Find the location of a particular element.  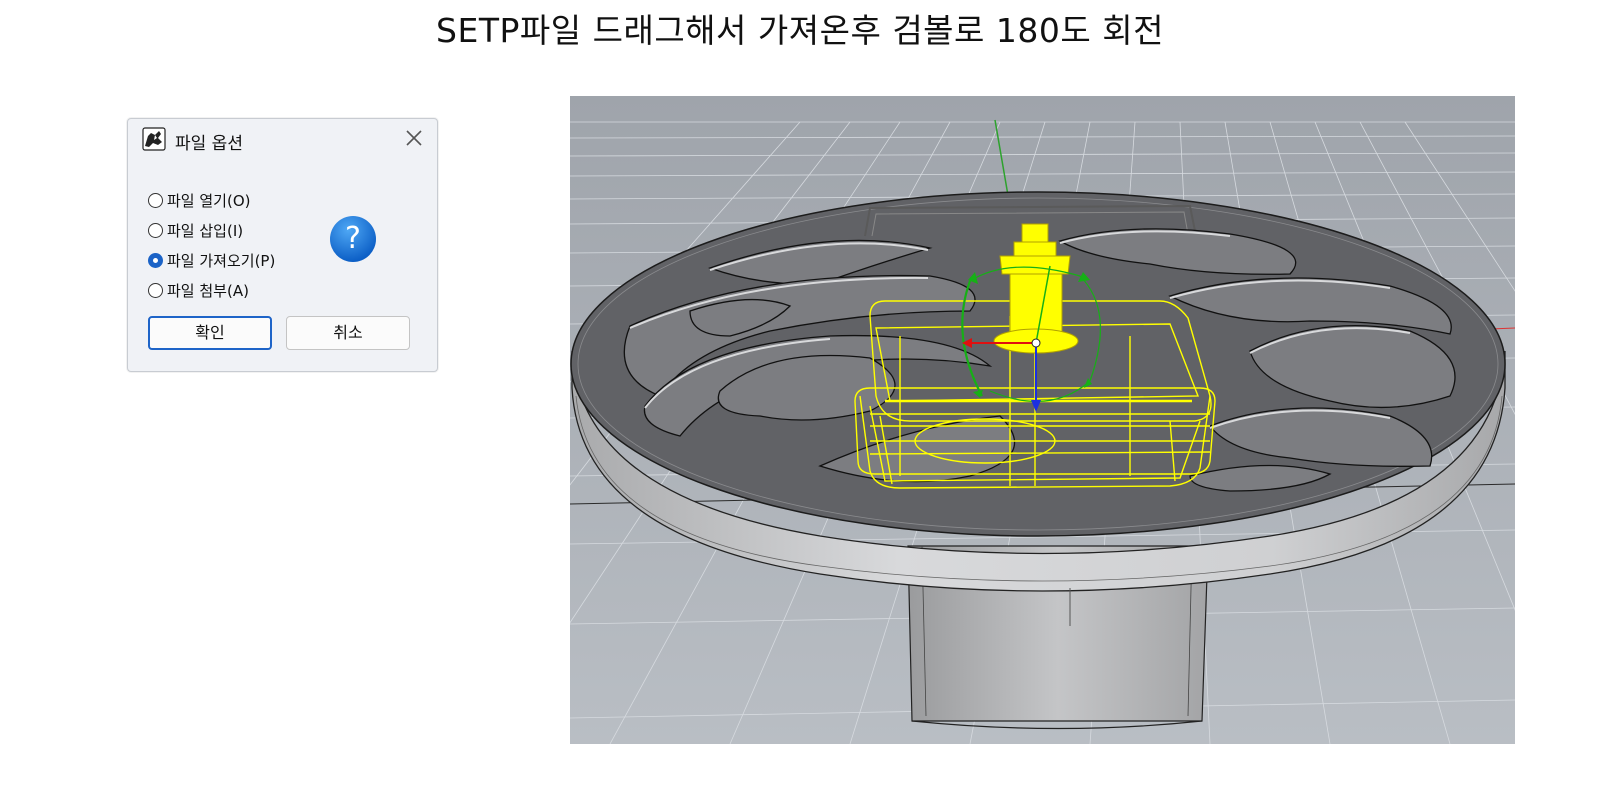

import-option-group: 파일 열기(O) 파일 삽입(I) 파일 가져오기(P) 파일 첨부(A) is located at coordinates (211, 245).